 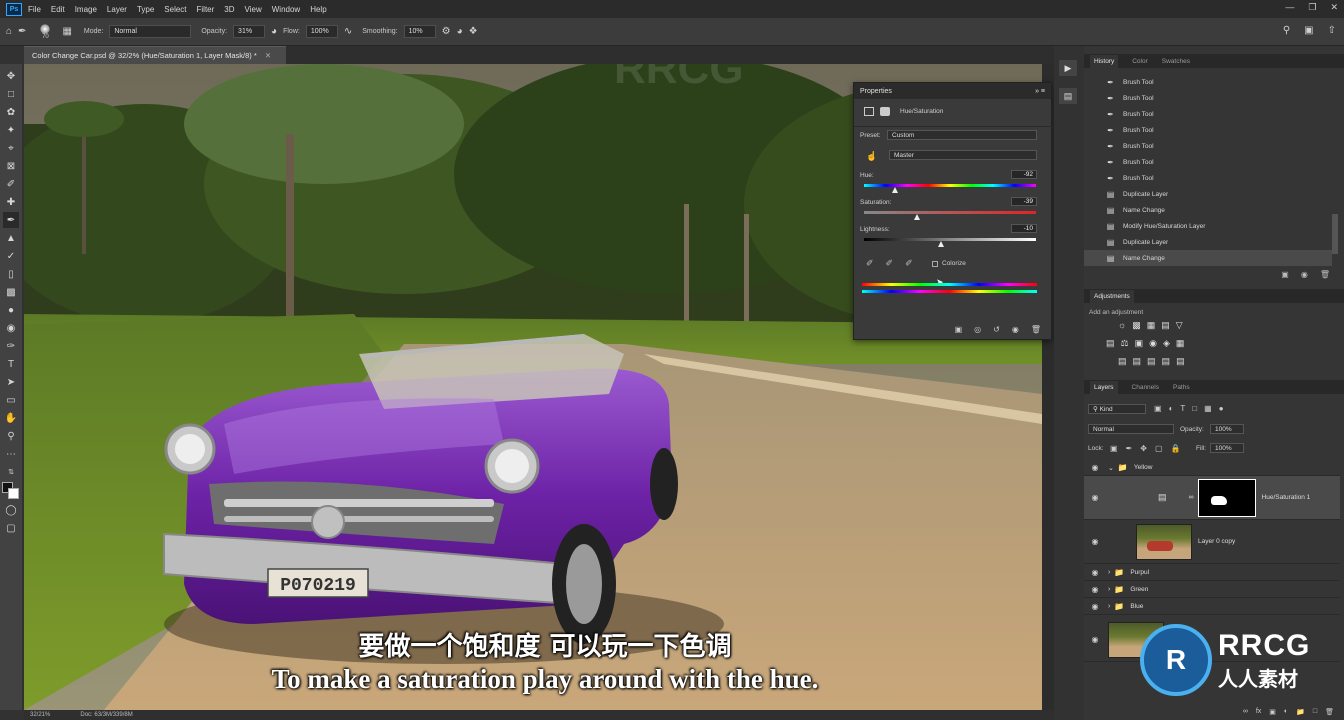 What do you see at coordinates (1068, 68) in the screenshot?
I see `play-actions-icon: ▶` at bounding box center [1068, 68].